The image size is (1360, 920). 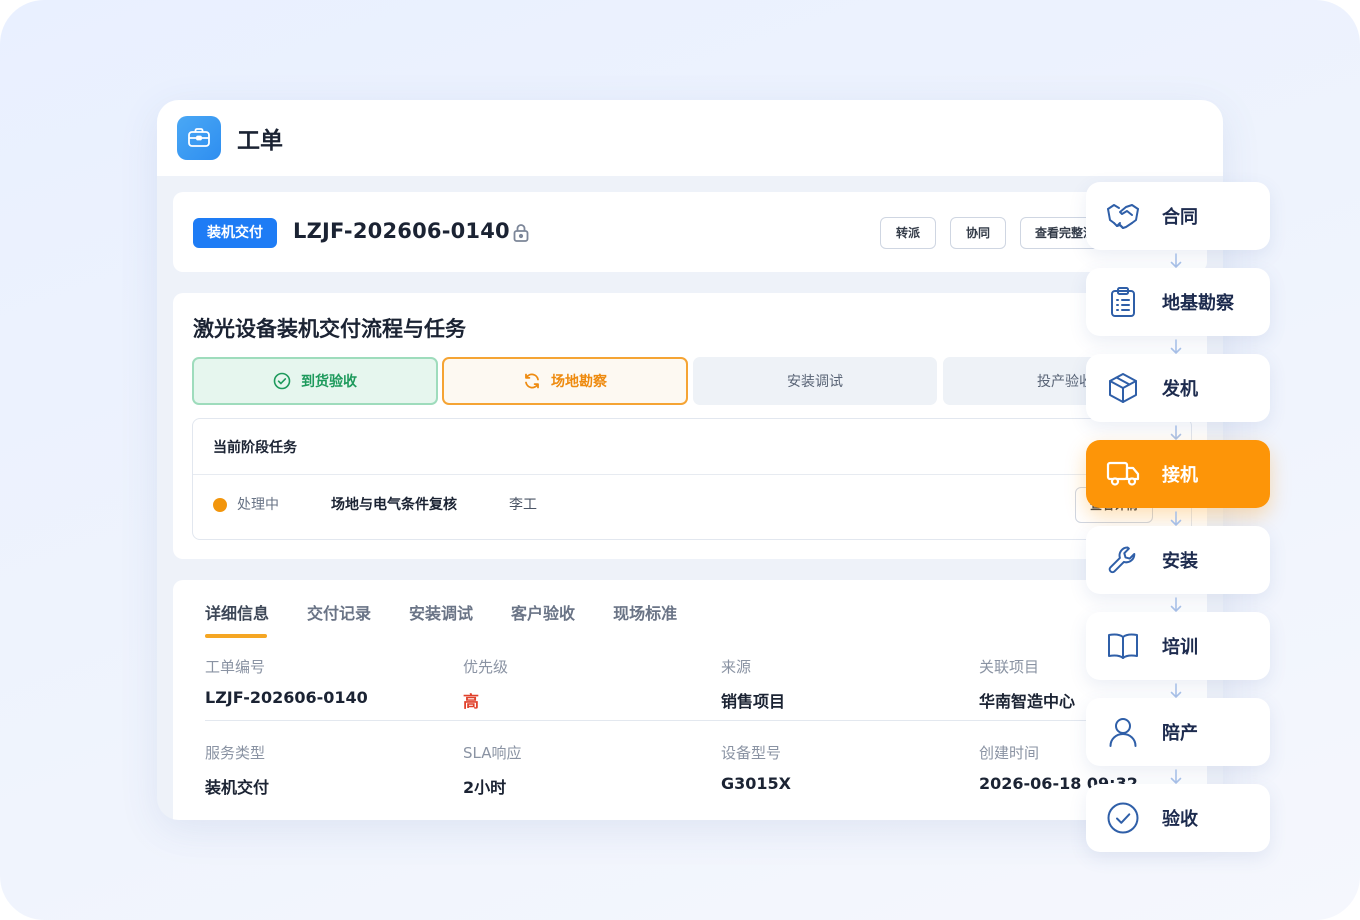 I want to click on window-header: 工单, so click(x=690, y=138).